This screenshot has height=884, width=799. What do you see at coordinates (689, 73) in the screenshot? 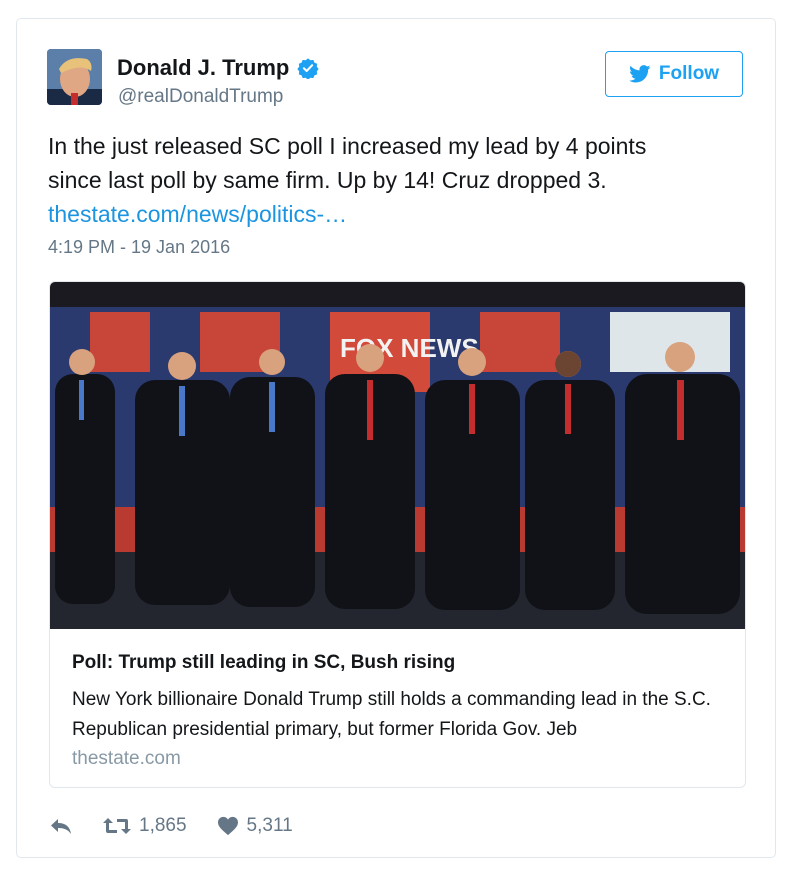
I see `follow-label: Follow` at bounding box center [689, 73].